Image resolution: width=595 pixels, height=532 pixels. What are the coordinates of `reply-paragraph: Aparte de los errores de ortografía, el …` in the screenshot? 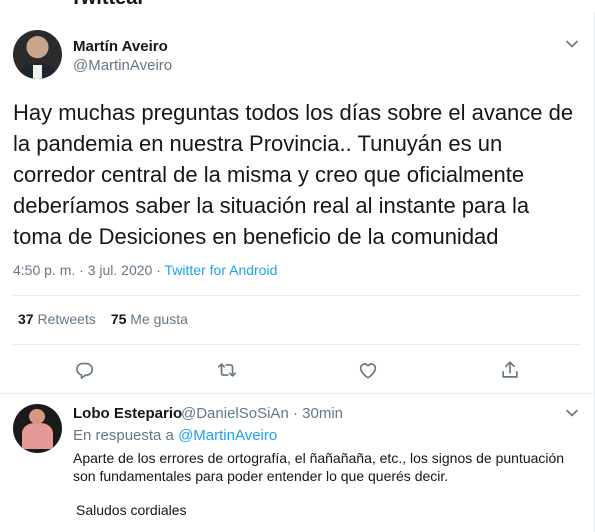 It's located at (319, 467).